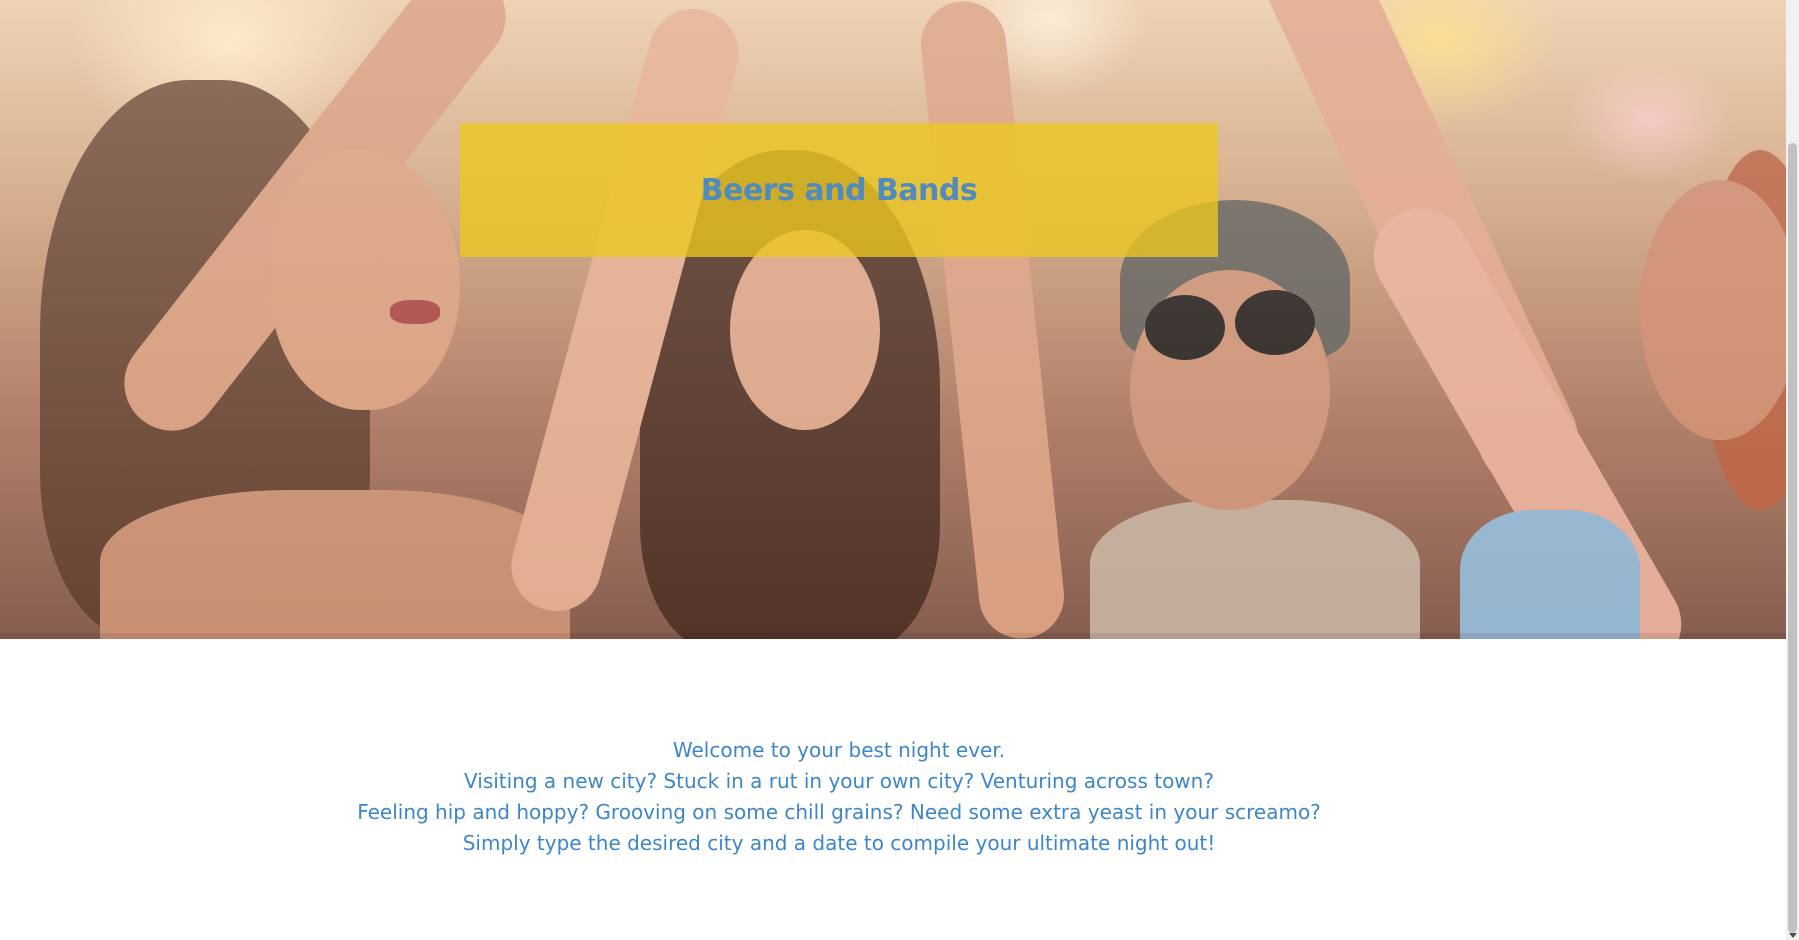 This screenshot has height=940, width=1799. I want to click on chevron-down-icon, so click(1793, 935).